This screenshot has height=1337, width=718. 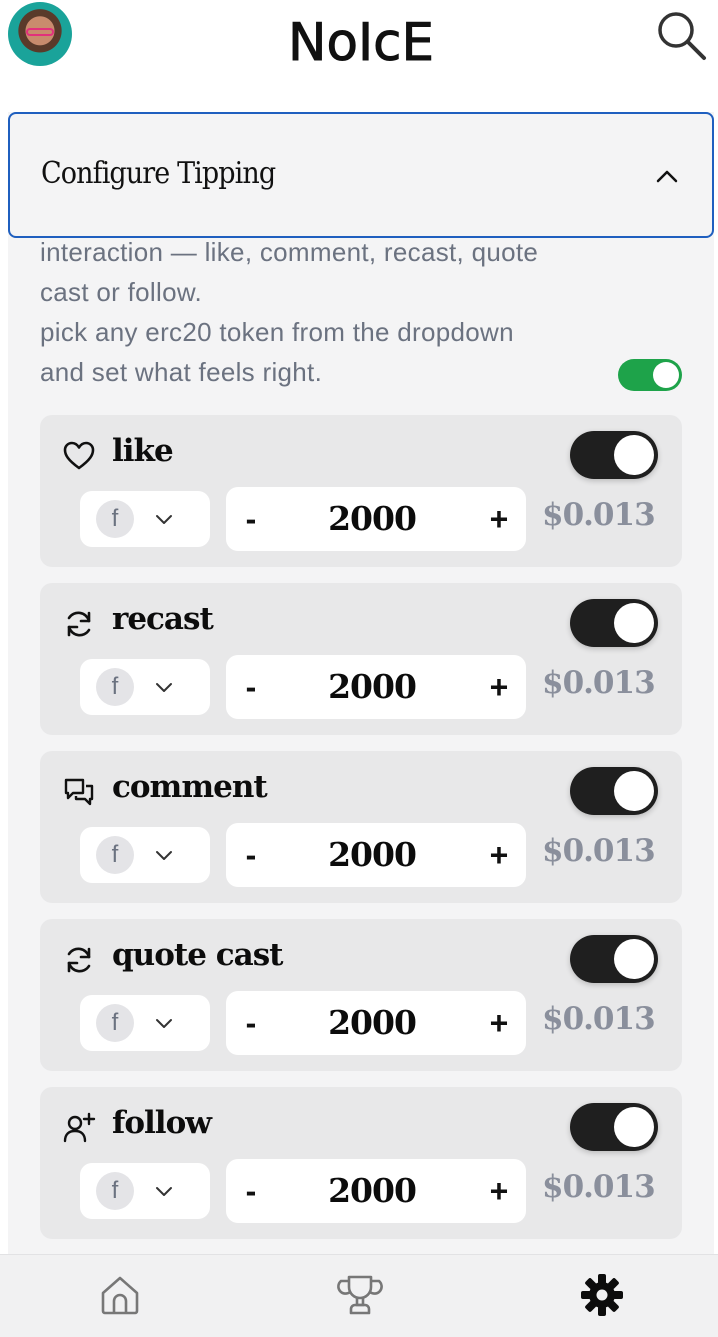 I want to click on description-line: pick any erc20 token from the dropdown, so click(x=277, y=332).